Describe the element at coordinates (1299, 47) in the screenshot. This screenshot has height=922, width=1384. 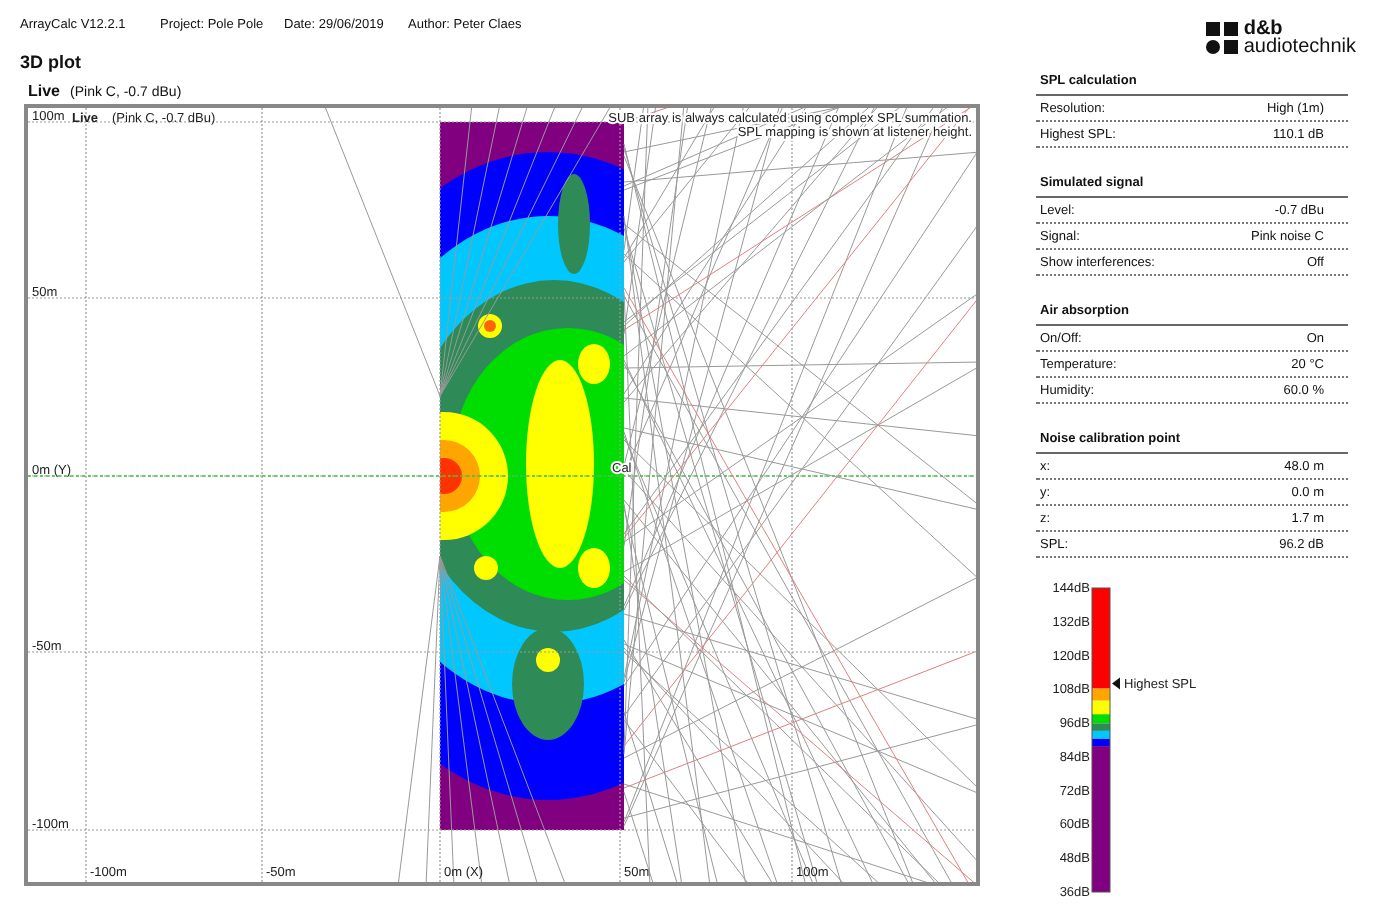
I see `logo-name: audiotechnik` at that location.